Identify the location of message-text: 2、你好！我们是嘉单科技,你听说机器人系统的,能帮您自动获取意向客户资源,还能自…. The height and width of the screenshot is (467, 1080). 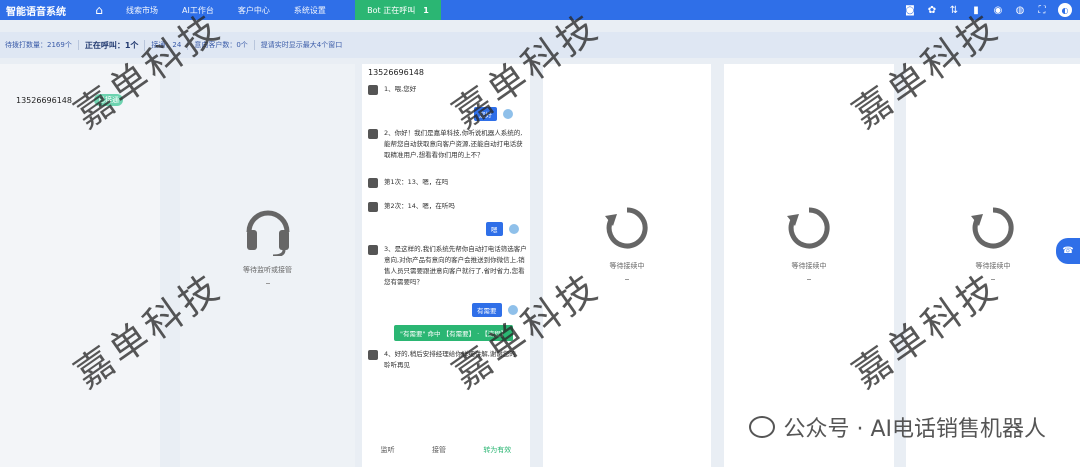
(453, 144).